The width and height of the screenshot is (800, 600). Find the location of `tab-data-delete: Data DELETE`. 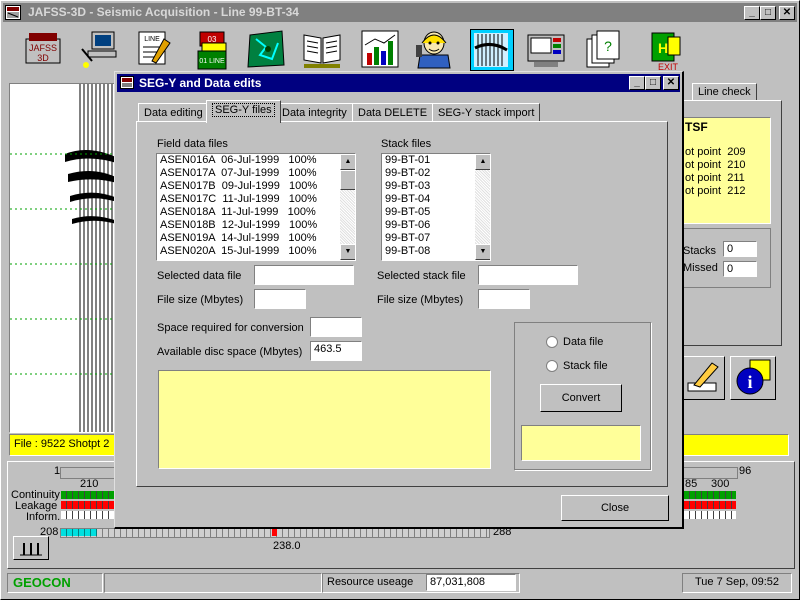

tab-data-delete: Data DELETE is located at coordinates (393, 112).